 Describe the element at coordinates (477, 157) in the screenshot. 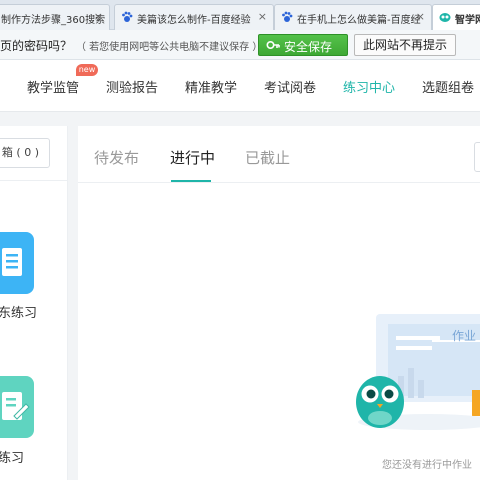

I see `edge-button` at that location.